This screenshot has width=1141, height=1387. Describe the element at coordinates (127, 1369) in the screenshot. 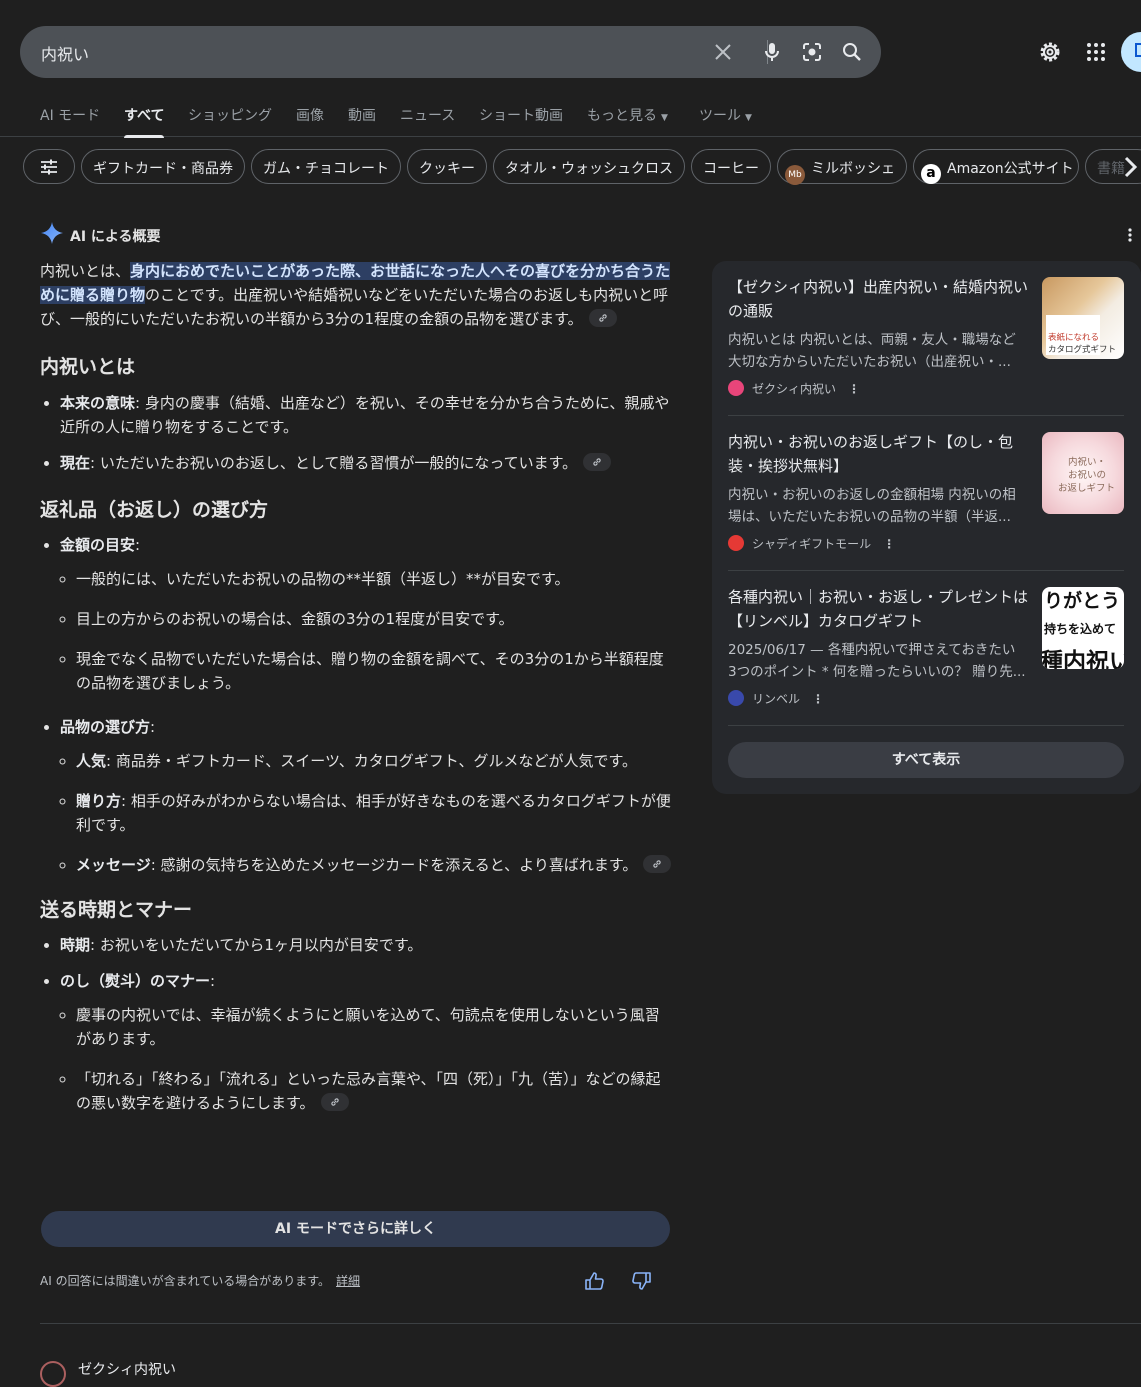

I see `next-result-site: ゼクシィ内祝い` at that location.